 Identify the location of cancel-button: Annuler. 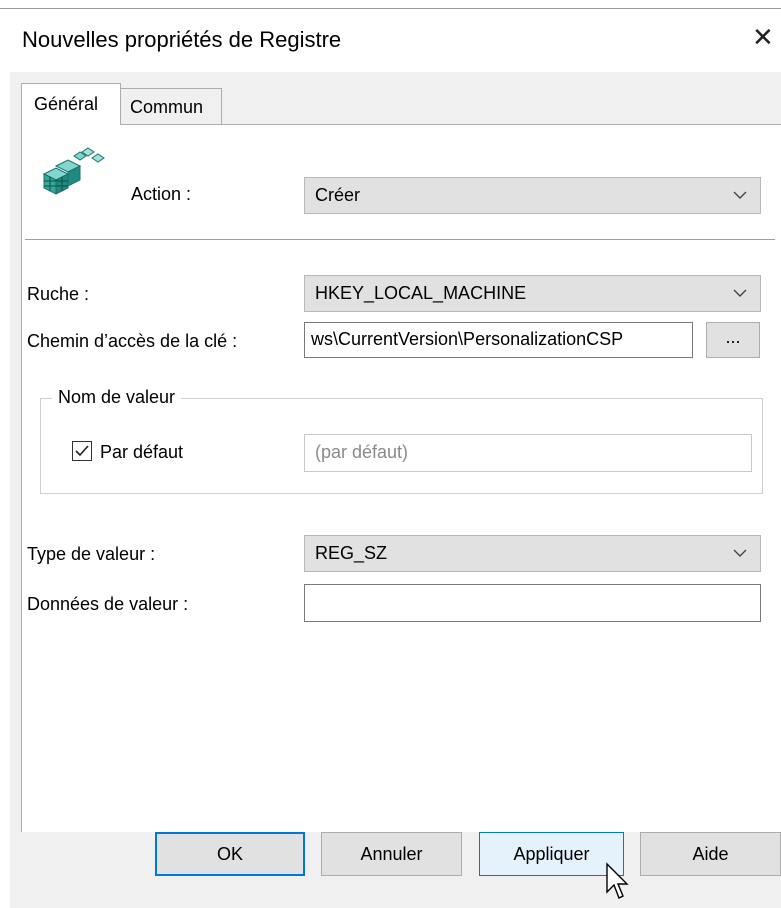
(391, 854).